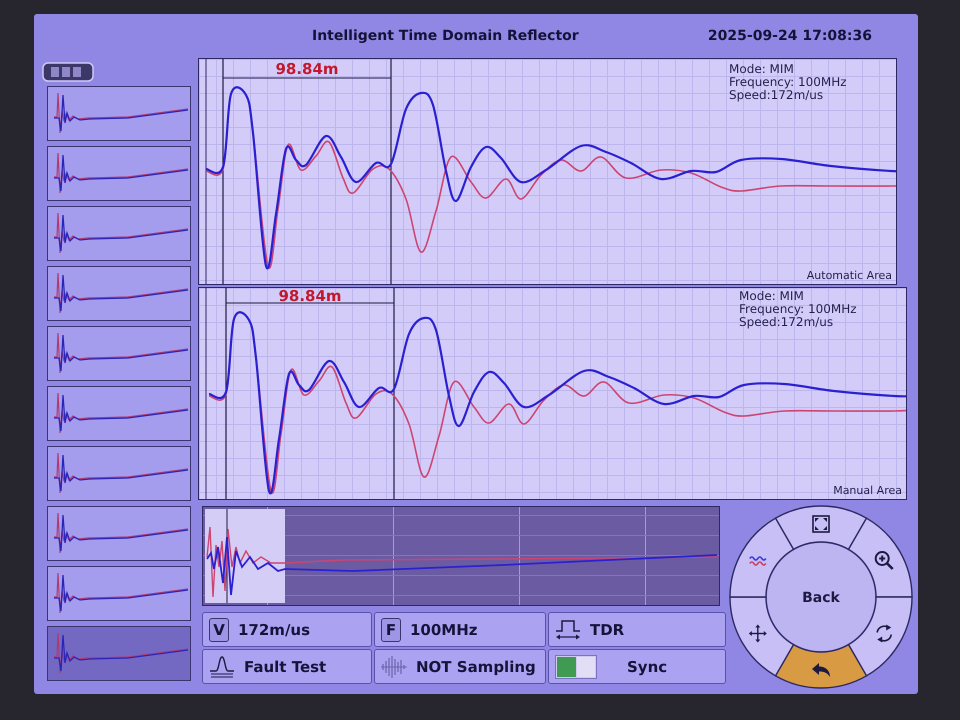 The width and height of the screenshot is (960, 720). What do you see at coordinates (445, 36) in the screenshot?
I see `window-title: Intelligent Time Domain Reflector` at bounding box center [445, 36].